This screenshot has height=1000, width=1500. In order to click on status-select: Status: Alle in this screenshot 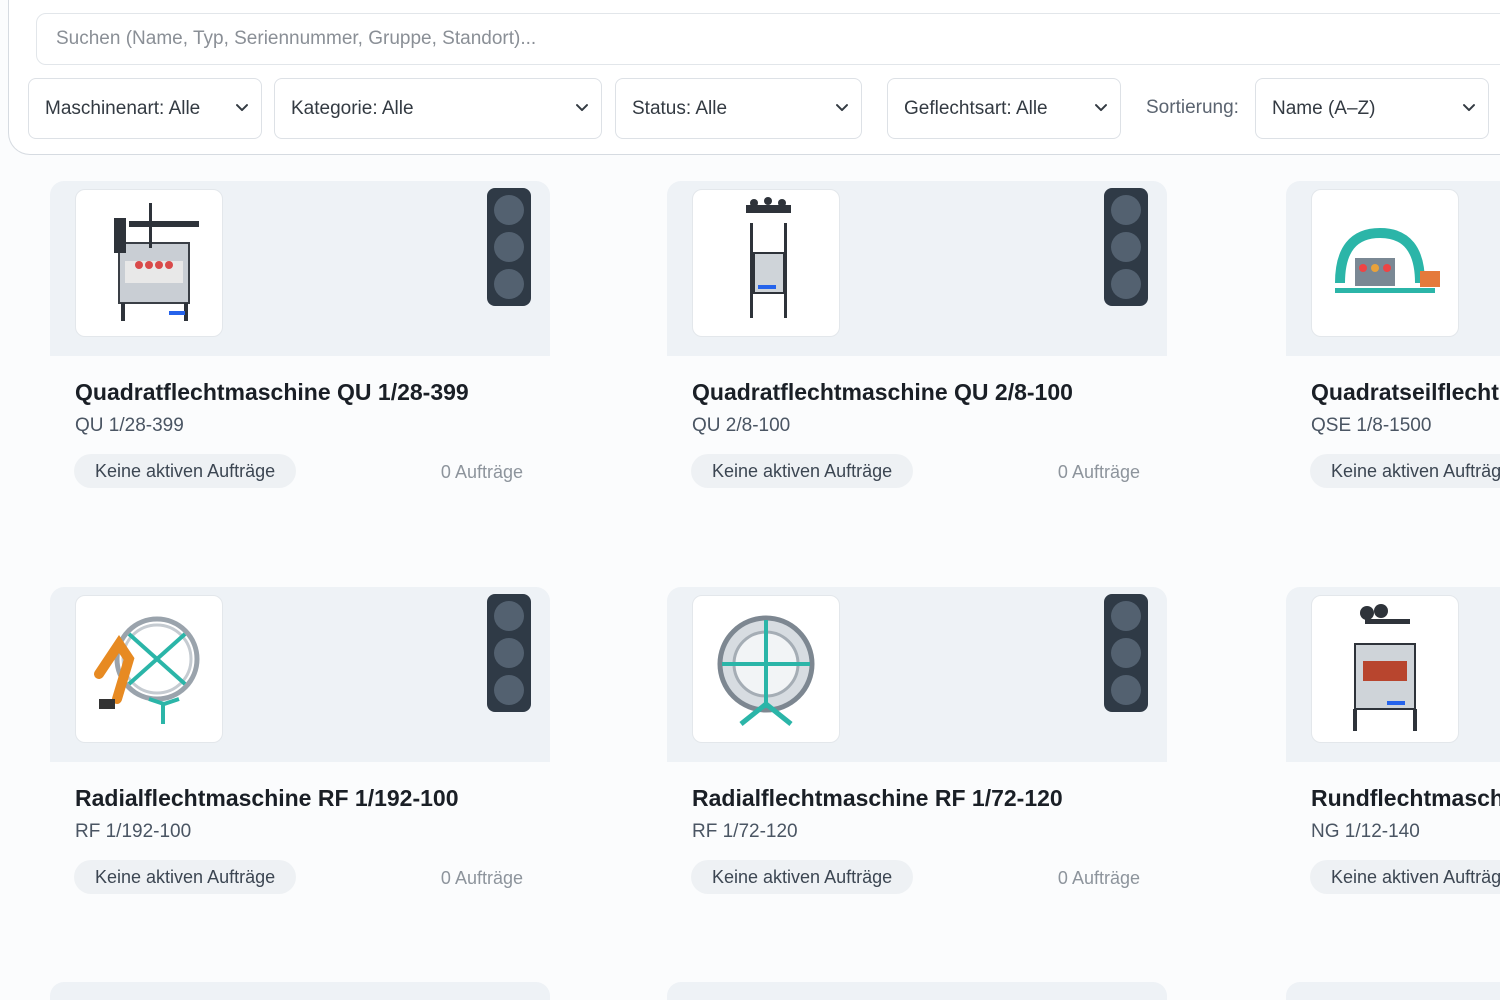, I will do `click(738, 108)`.